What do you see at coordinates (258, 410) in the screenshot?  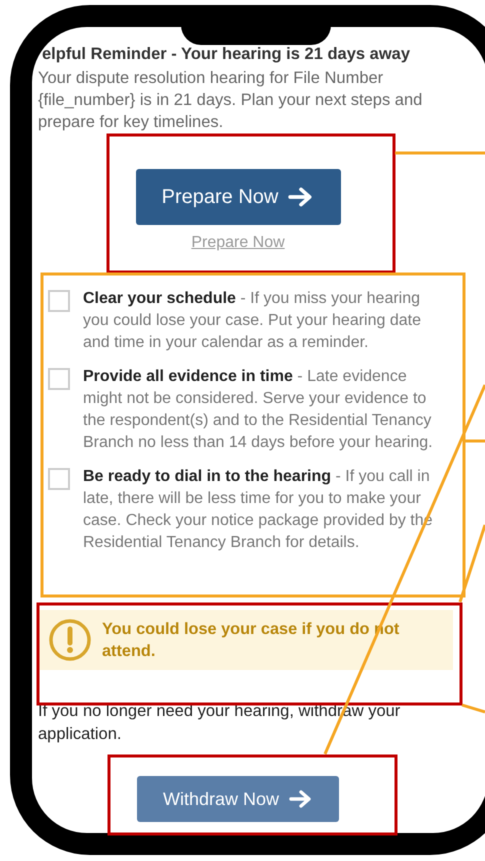 I see `checklist-text: Provide all evidence in time - Late evidence might not be considered. Serve your evidence to the respondent(s) and to the Residential Tenancy Branch no less than 14 days before your hearing.` at bounding box center [258, 410].